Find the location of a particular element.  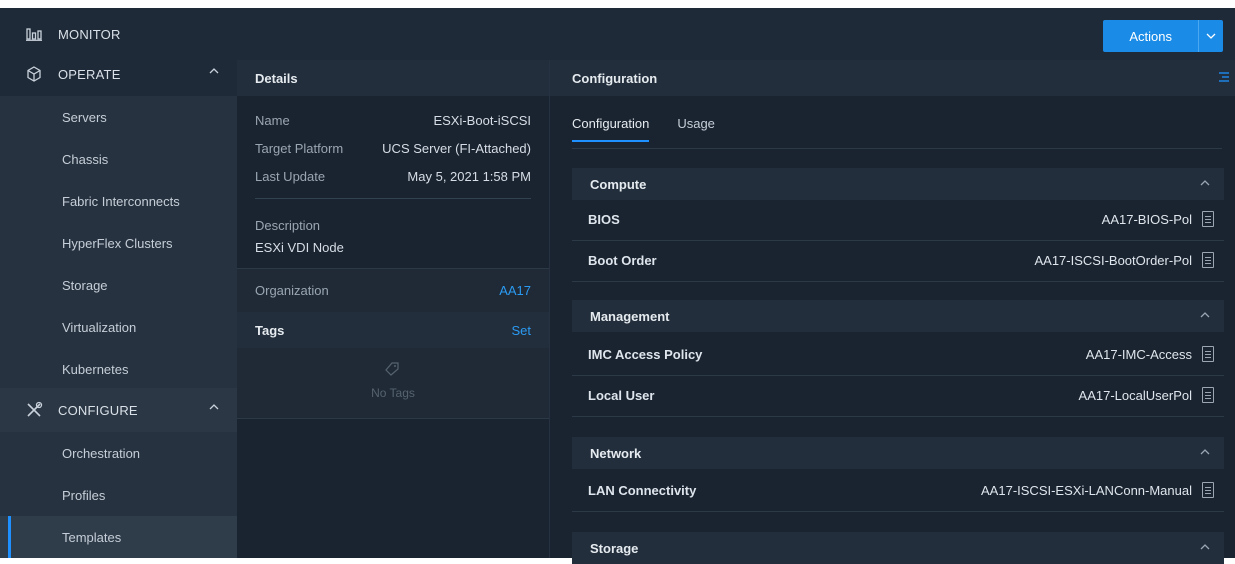

top-strip is located at coordinates (617, 4).